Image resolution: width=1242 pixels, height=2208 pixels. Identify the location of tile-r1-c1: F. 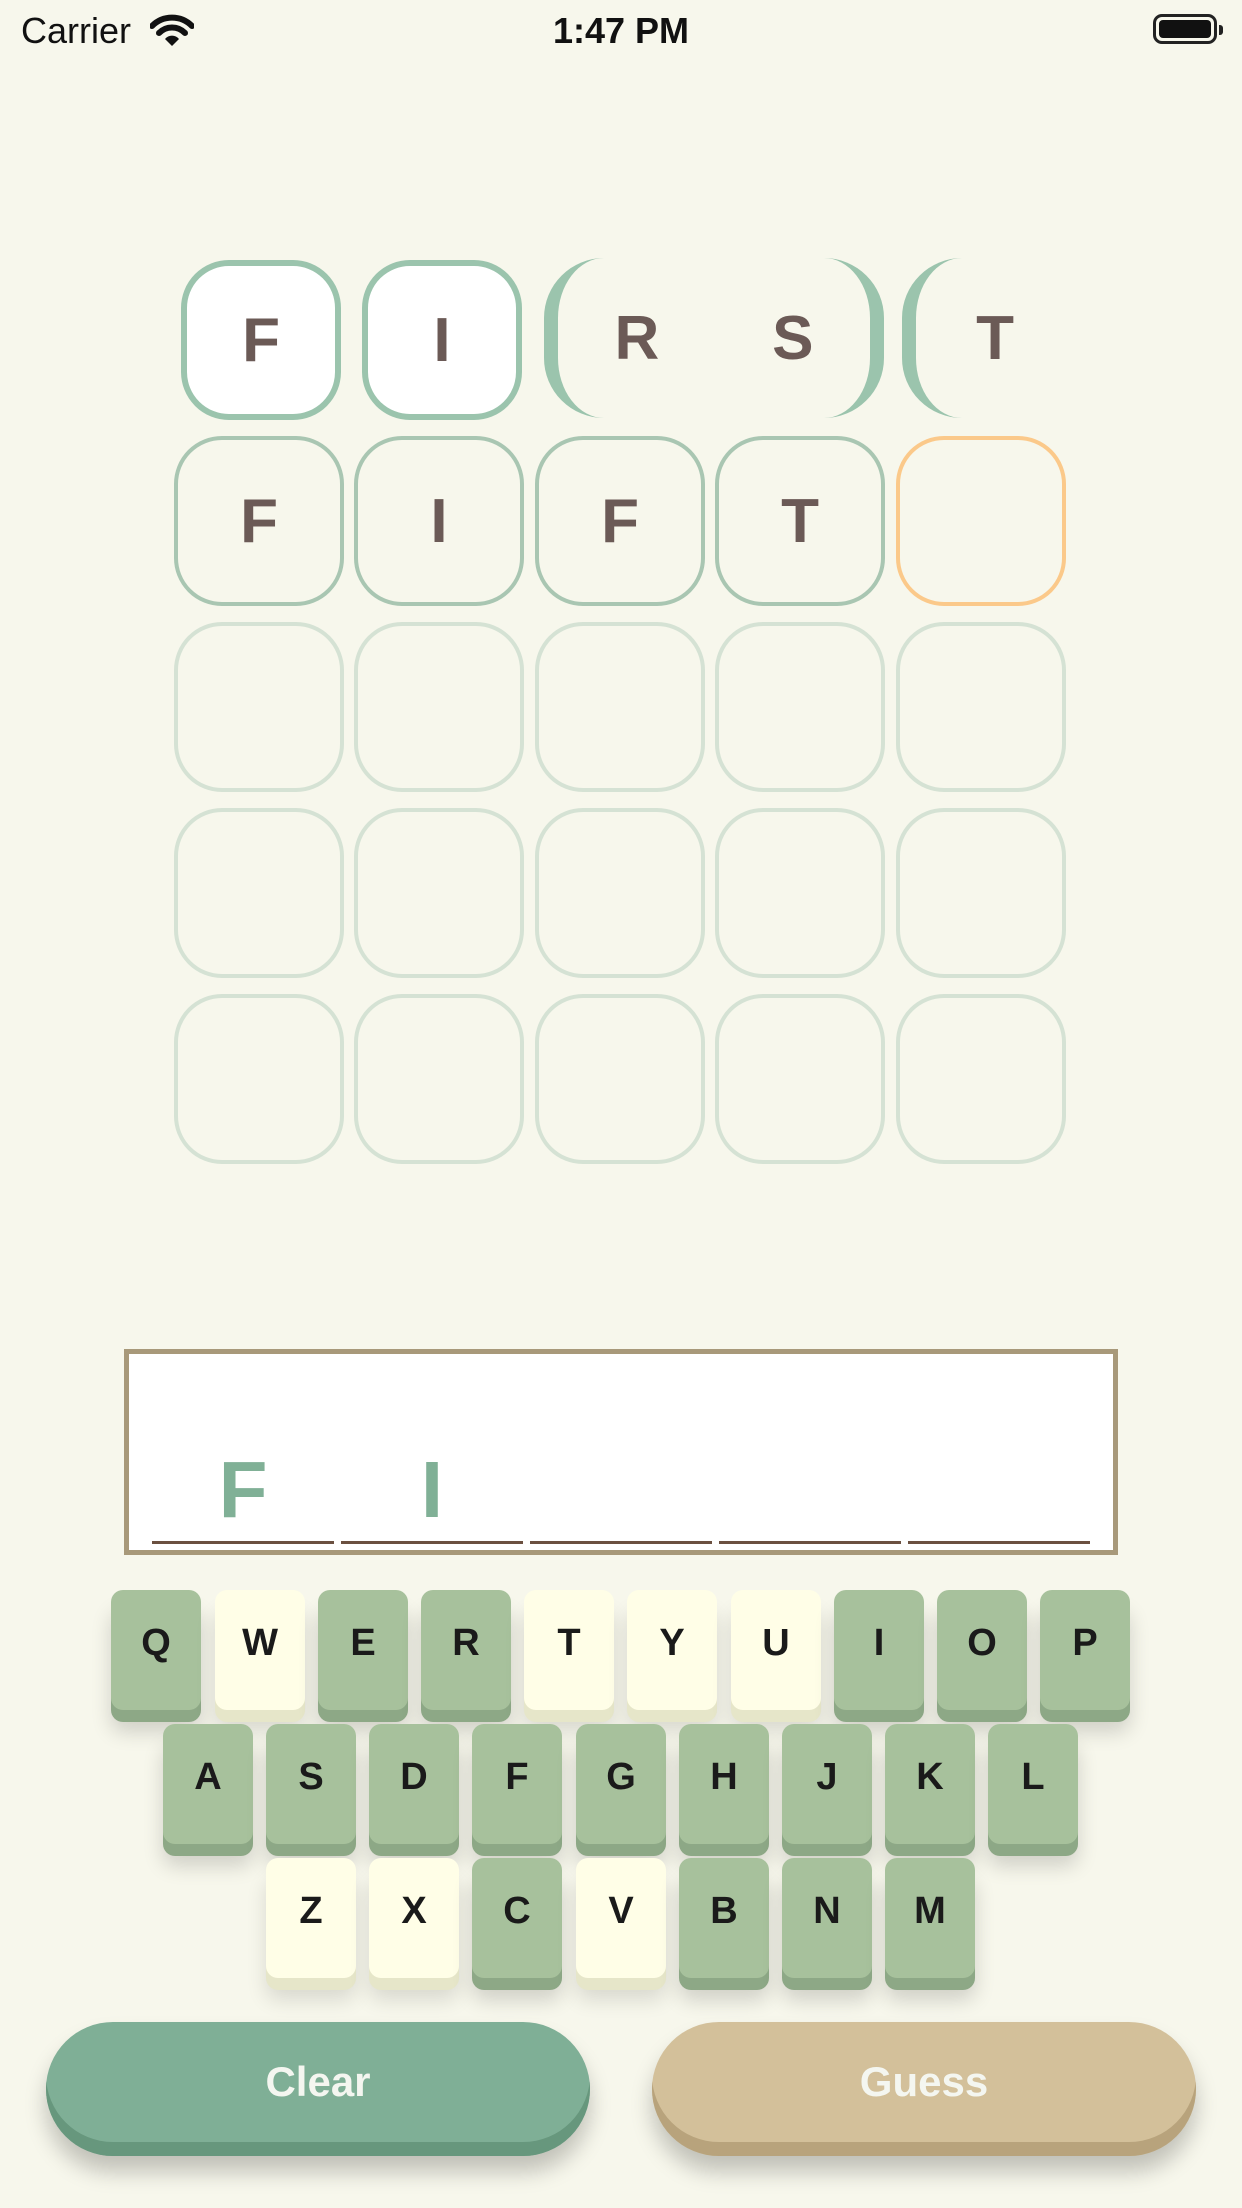
(261, 340).